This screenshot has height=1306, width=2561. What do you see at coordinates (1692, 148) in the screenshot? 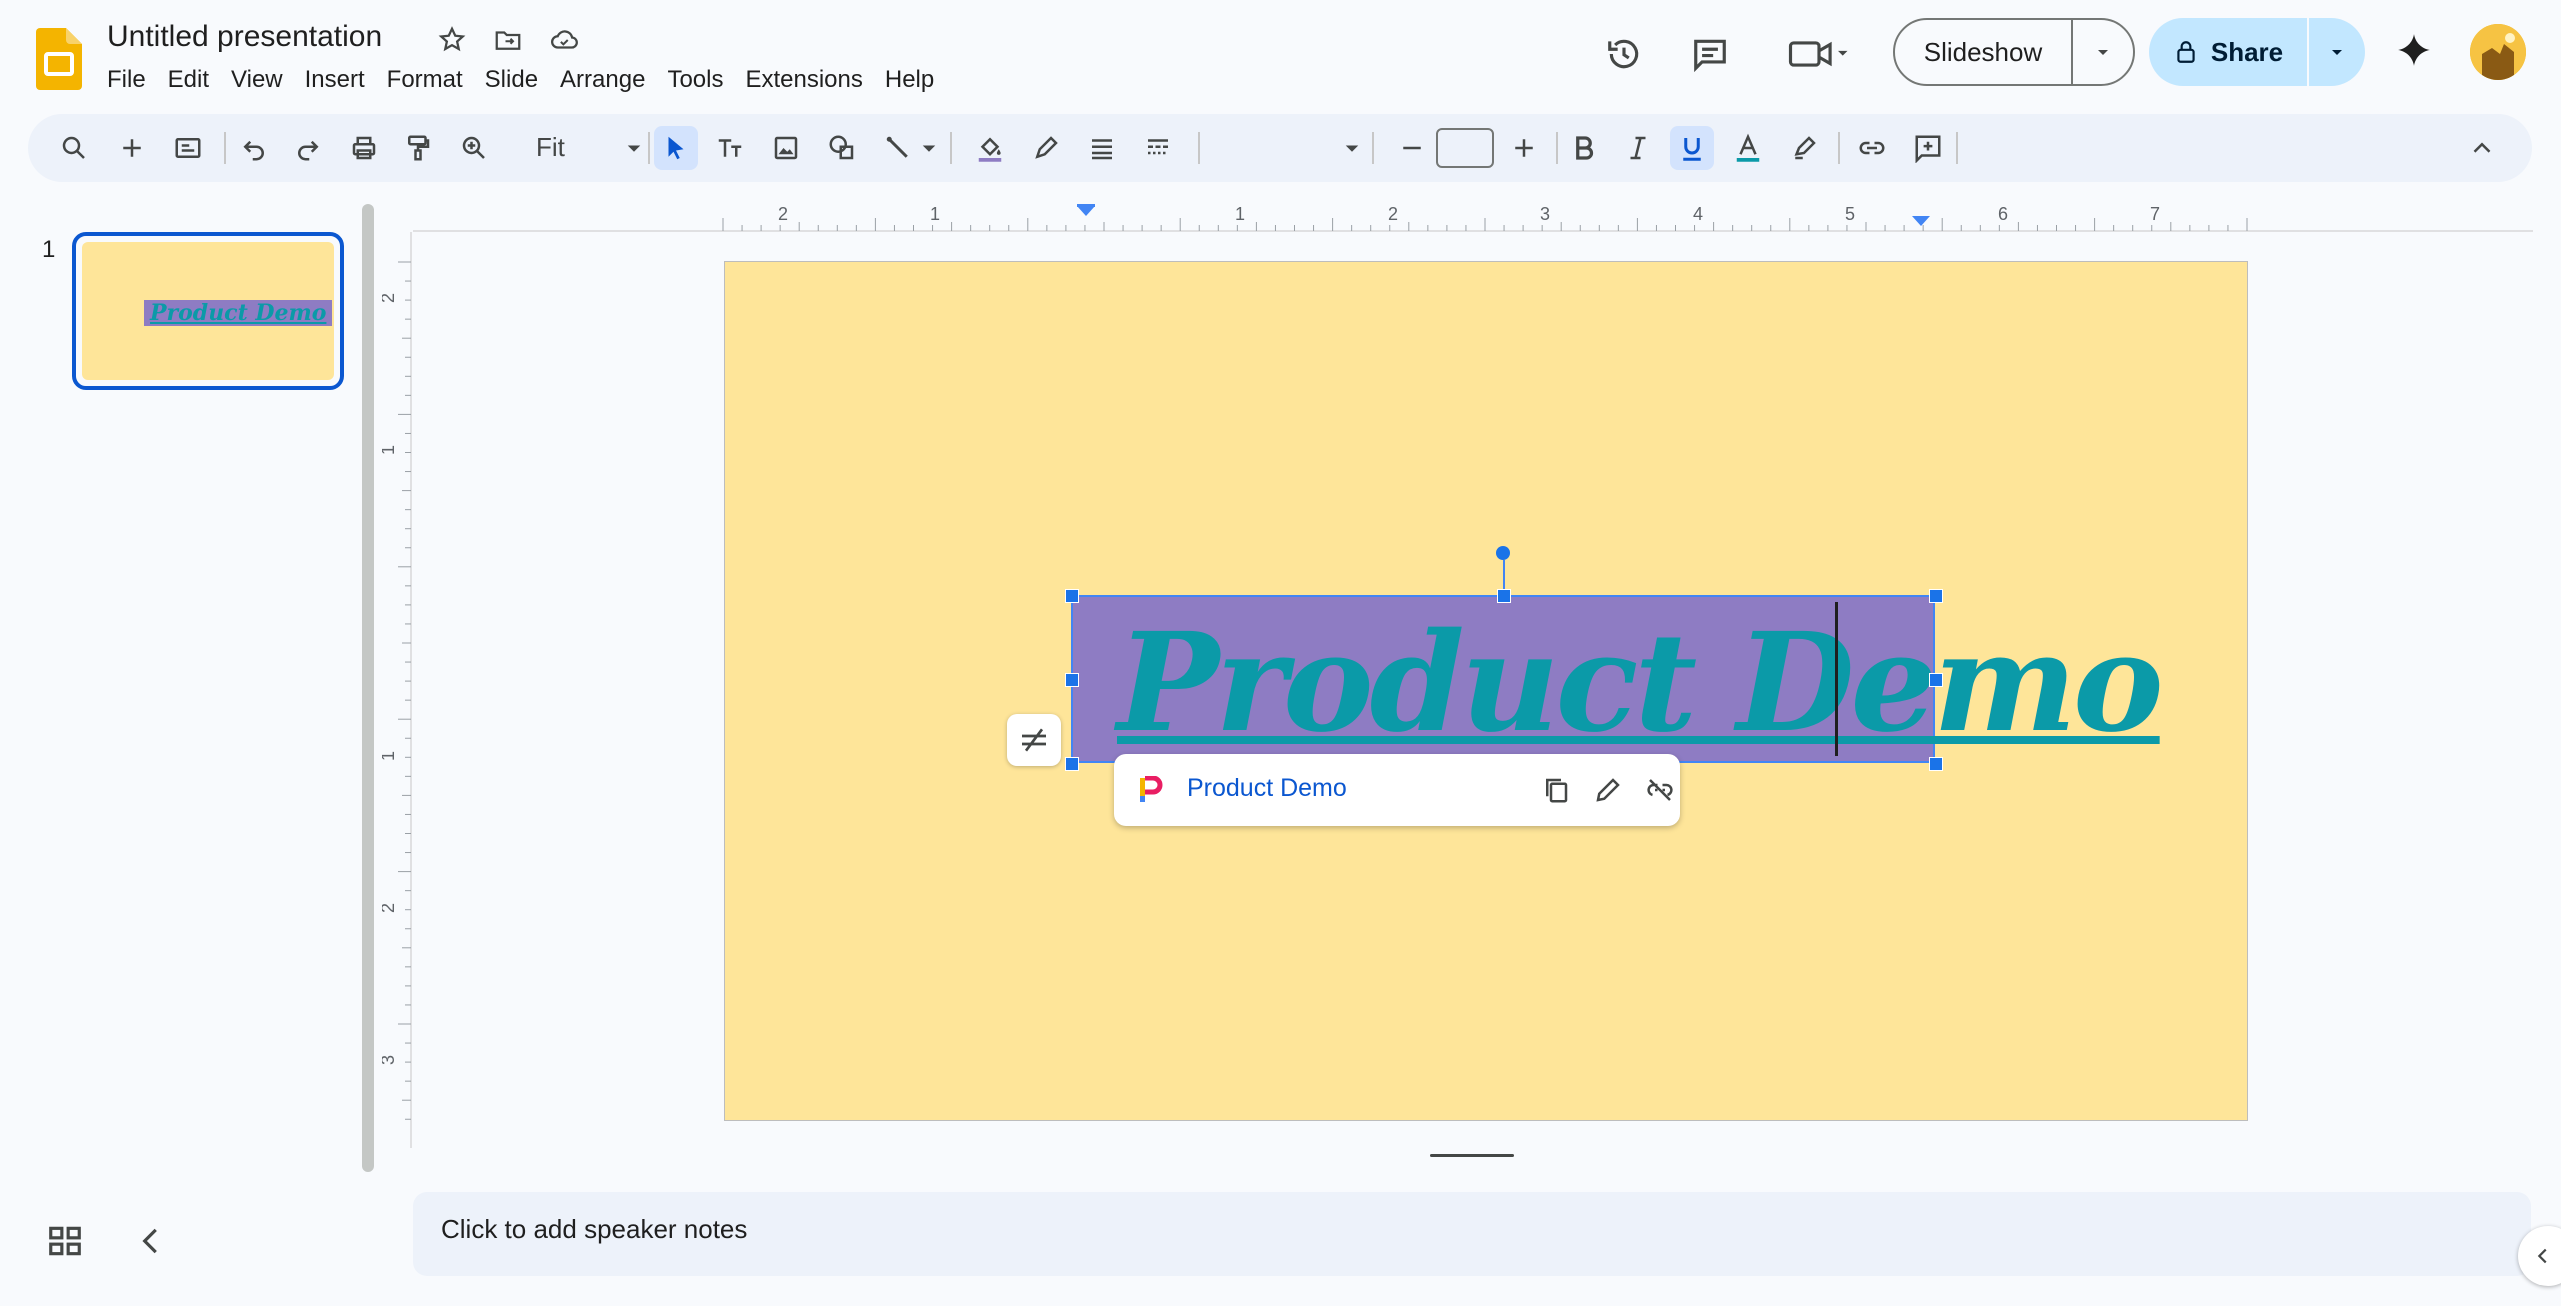
I see `underline-icon` at bounding box center [1692, 148].